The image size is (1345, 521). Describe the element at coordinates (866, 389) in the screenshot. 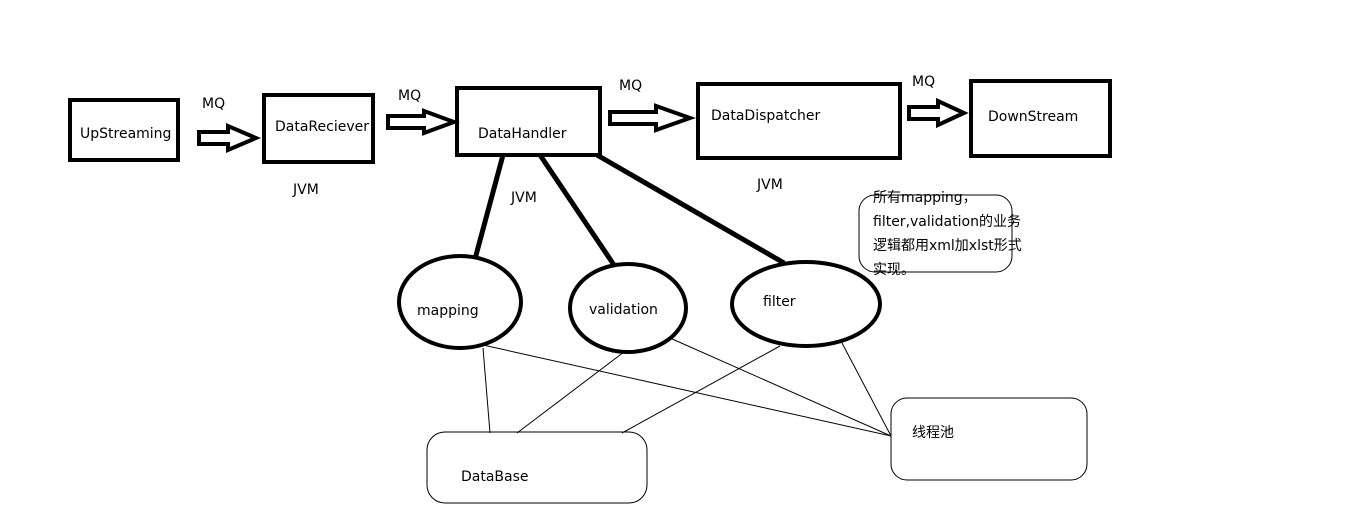

I see `filter-threadpool-line` at that location.